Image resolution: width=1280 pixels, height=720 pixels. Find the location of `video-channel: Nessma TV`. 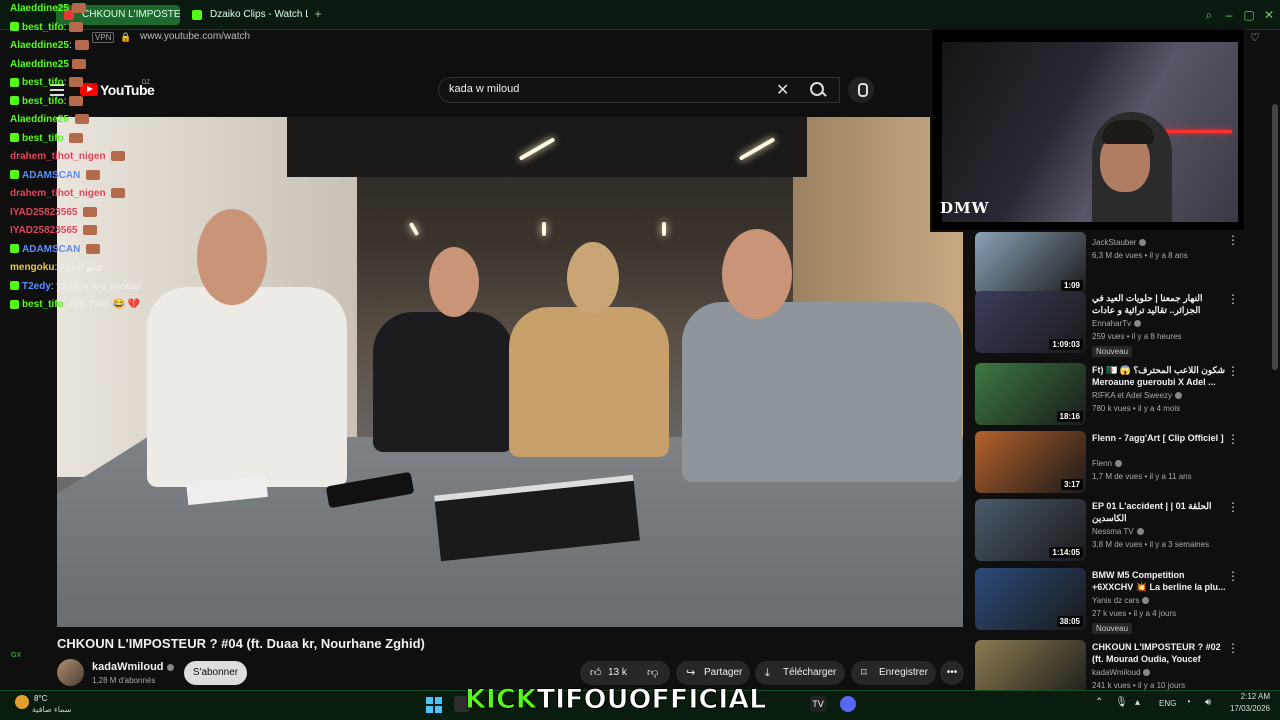

video-channel: Nessma TV is located at coordinates (1118, 531).